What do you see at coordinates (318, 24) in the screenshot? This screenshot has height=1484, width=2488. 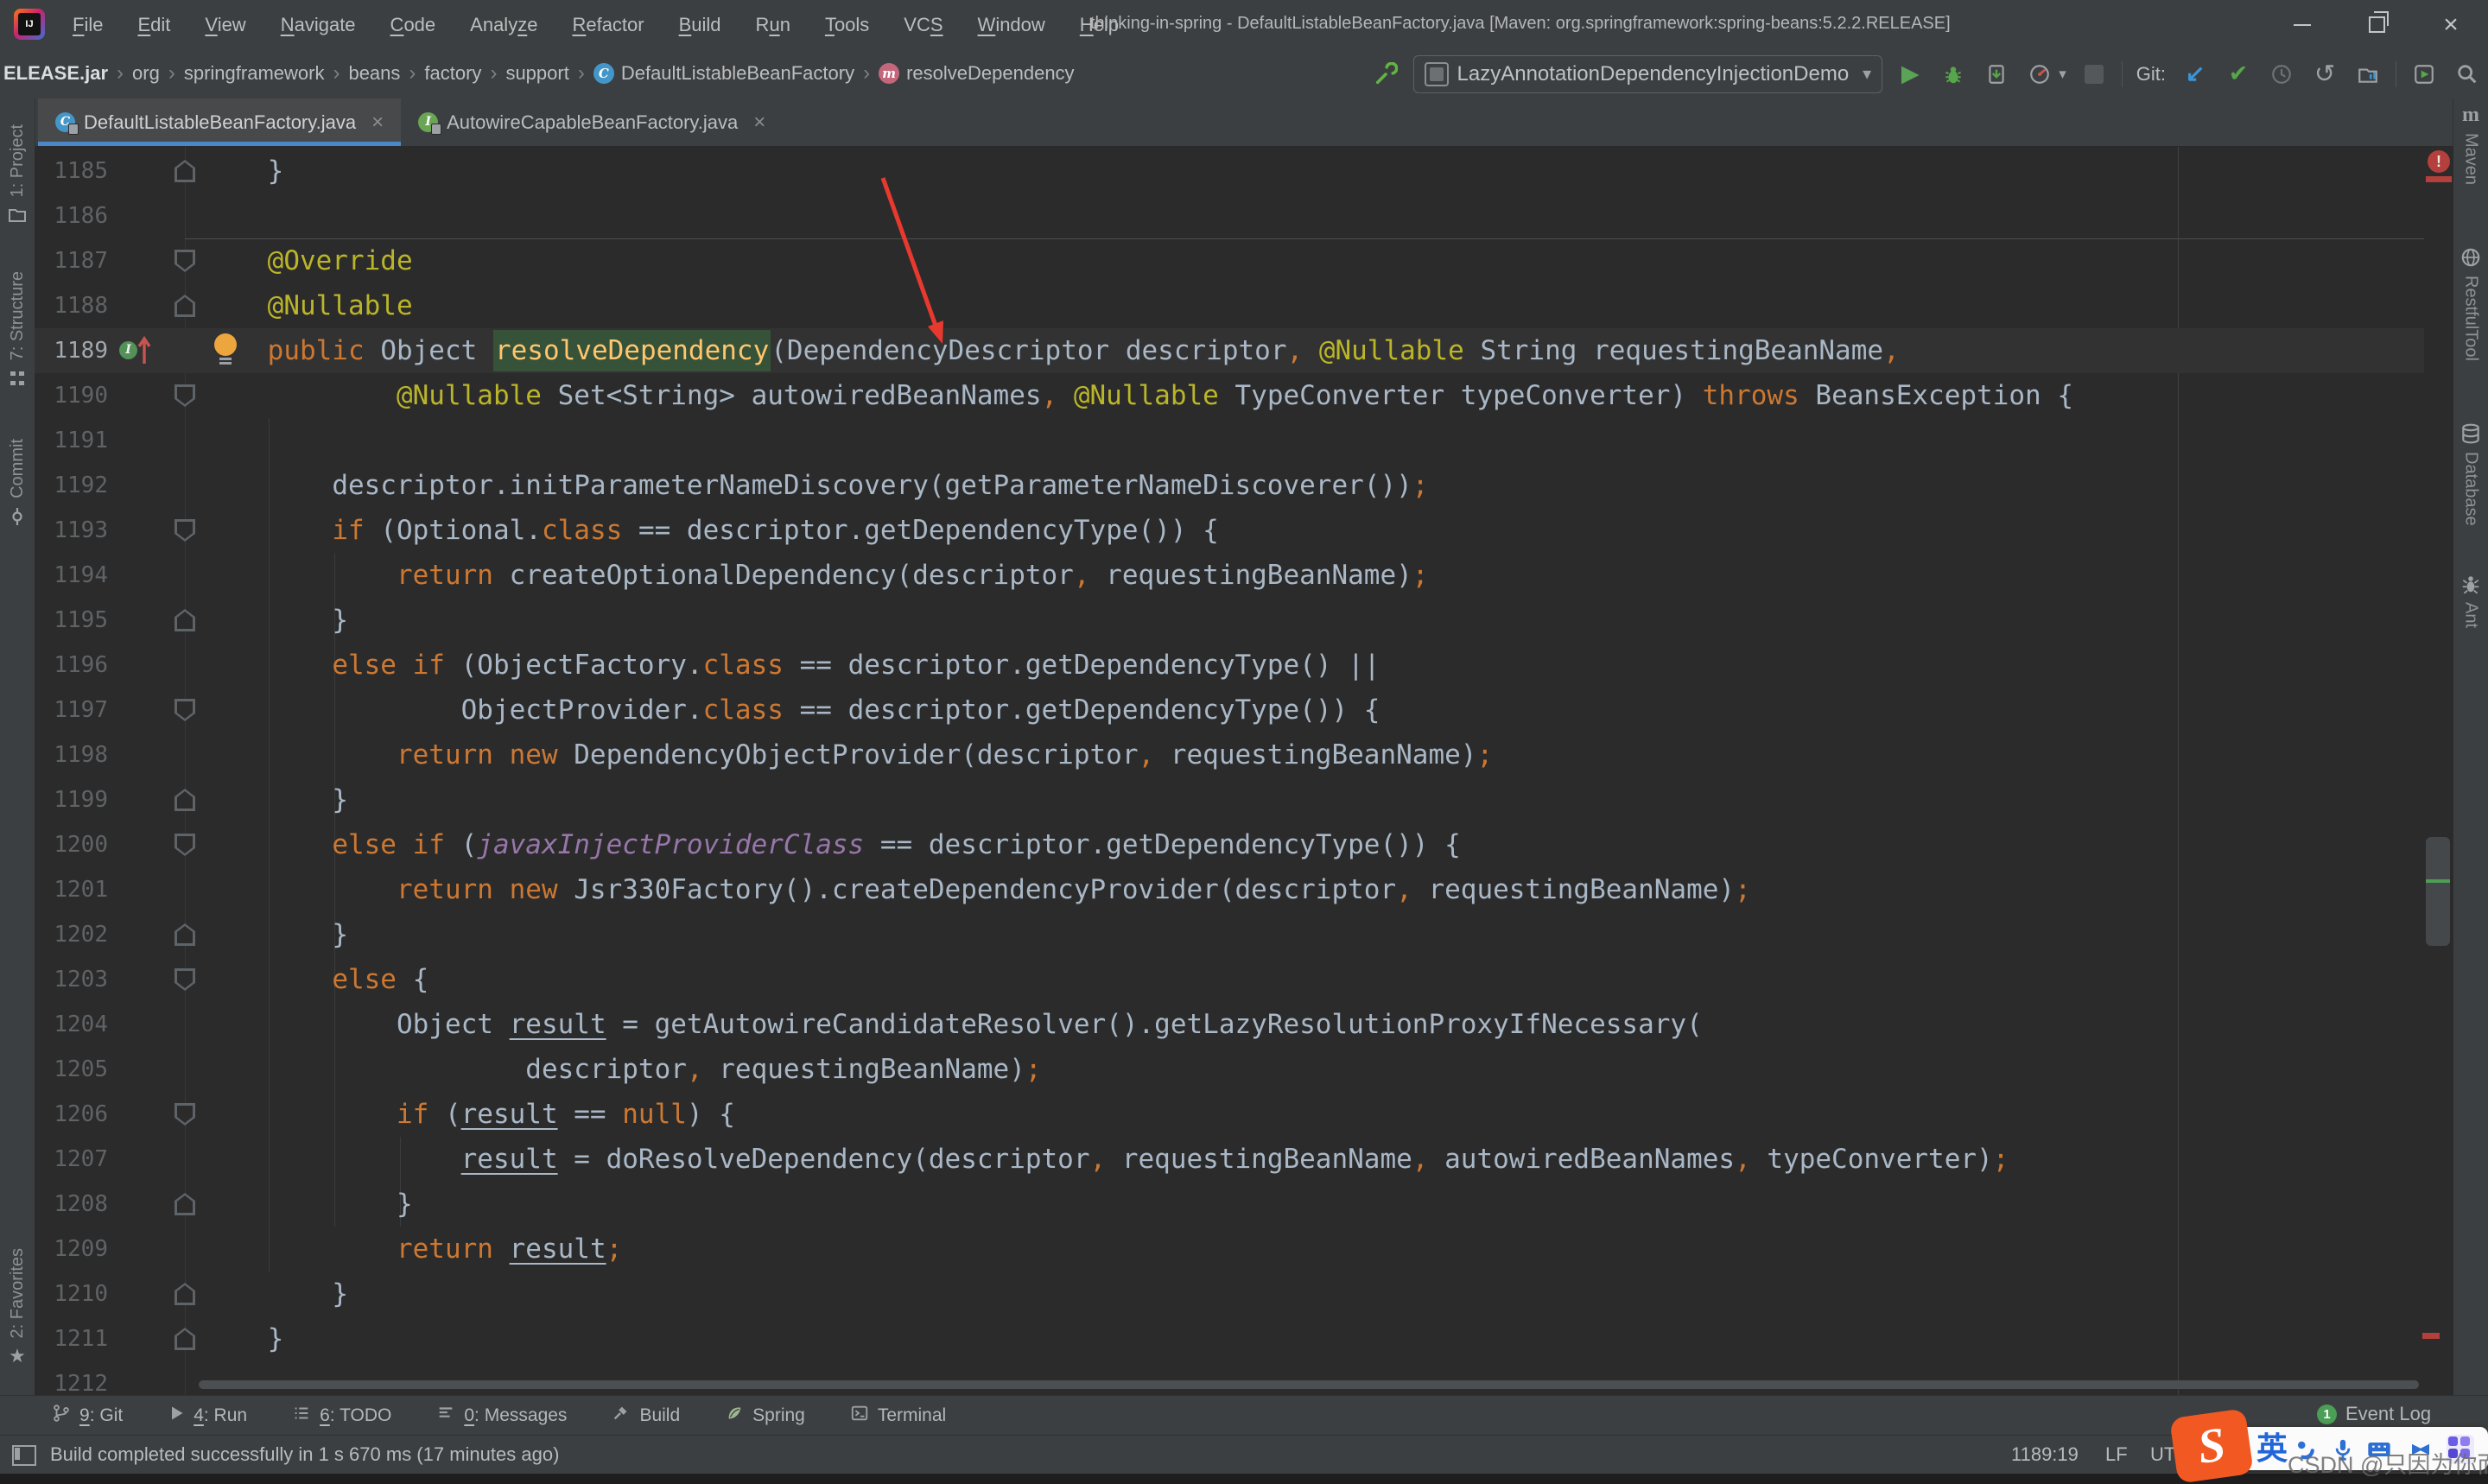 I see `menu-item-navigate: Navigate` at bounding box center [318, 24].